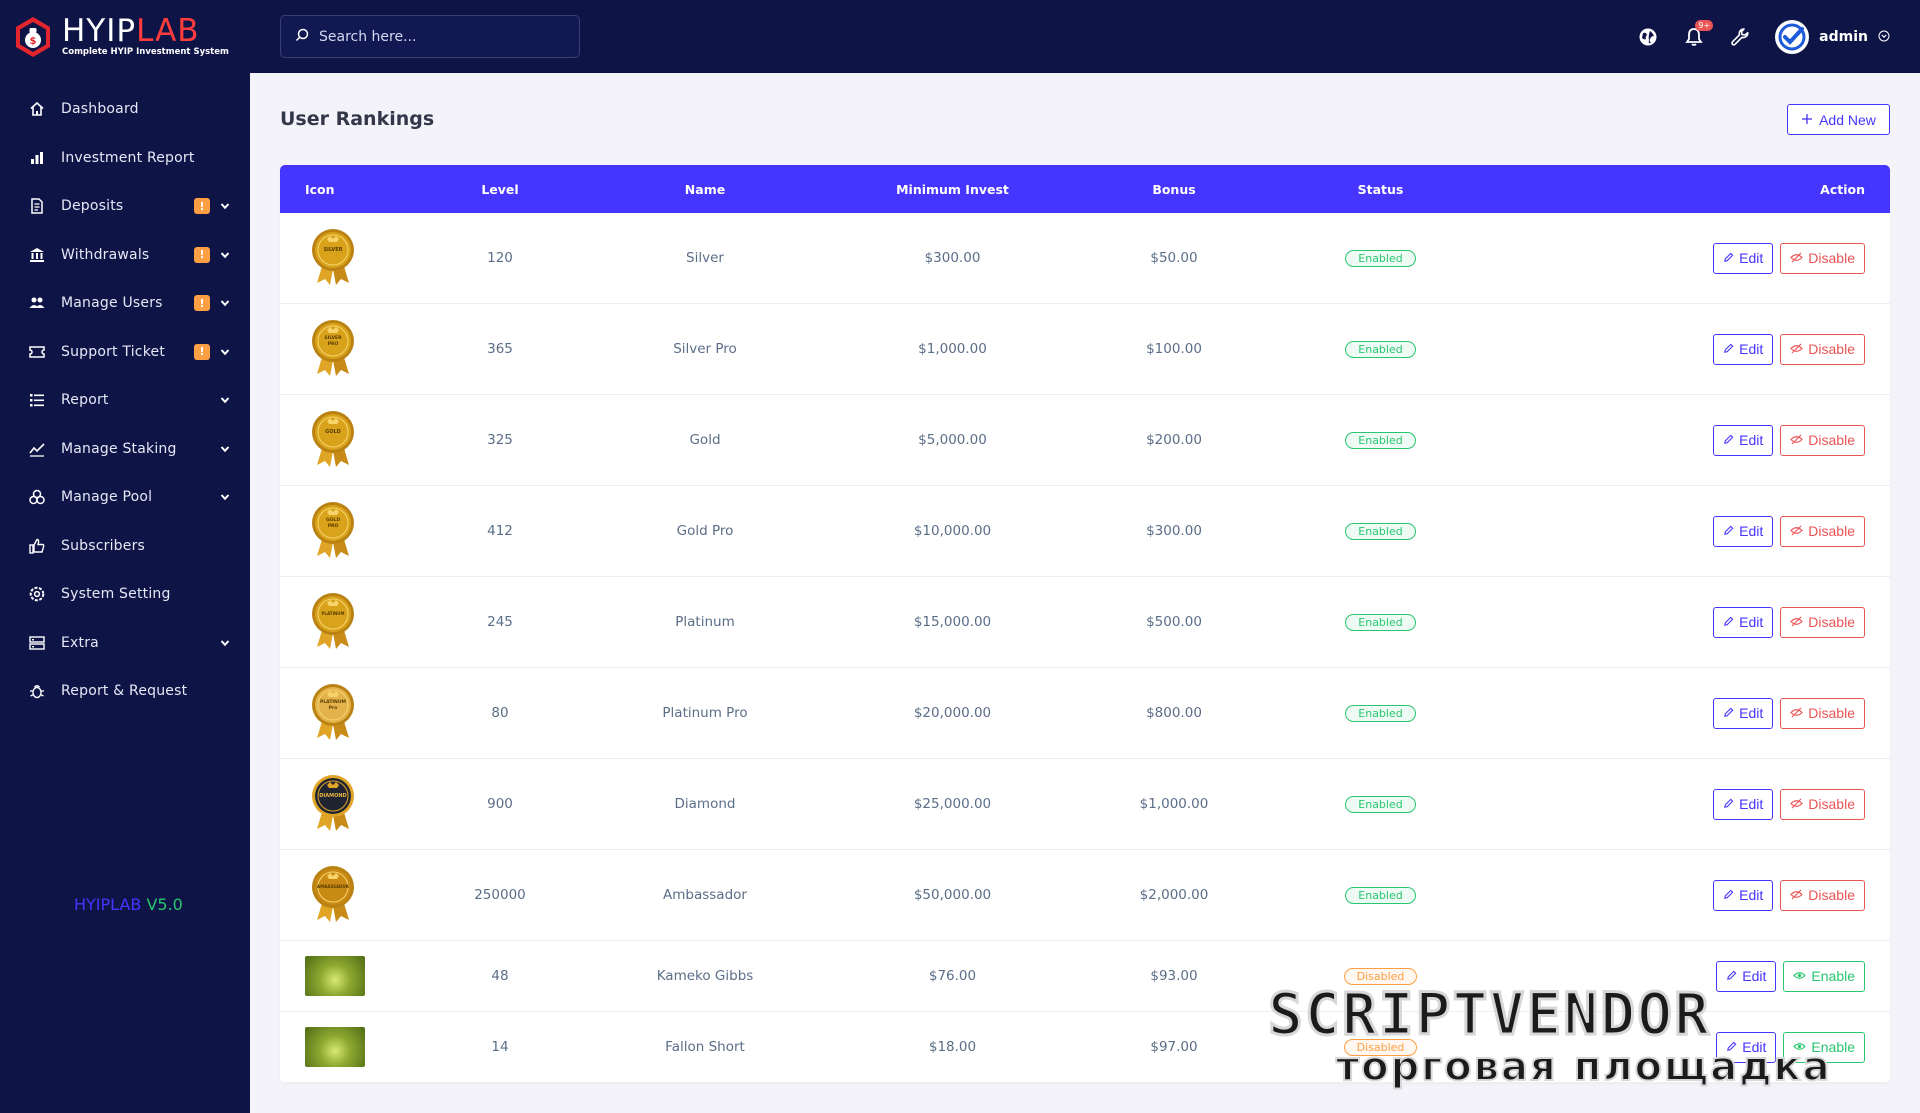  Describe the element at coordinates (705, 622) in the screenshot. I see `rank-name: Platinum` at that location.